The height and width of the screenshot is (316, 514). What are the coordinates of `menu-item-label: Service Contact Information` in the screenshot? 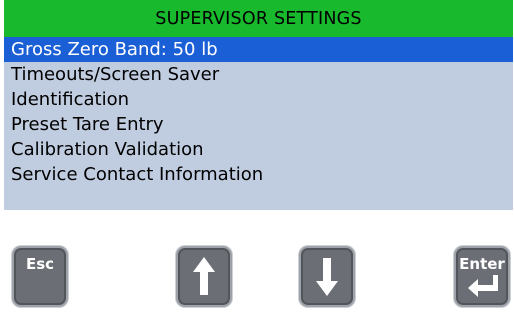 It's located at (137, 174).